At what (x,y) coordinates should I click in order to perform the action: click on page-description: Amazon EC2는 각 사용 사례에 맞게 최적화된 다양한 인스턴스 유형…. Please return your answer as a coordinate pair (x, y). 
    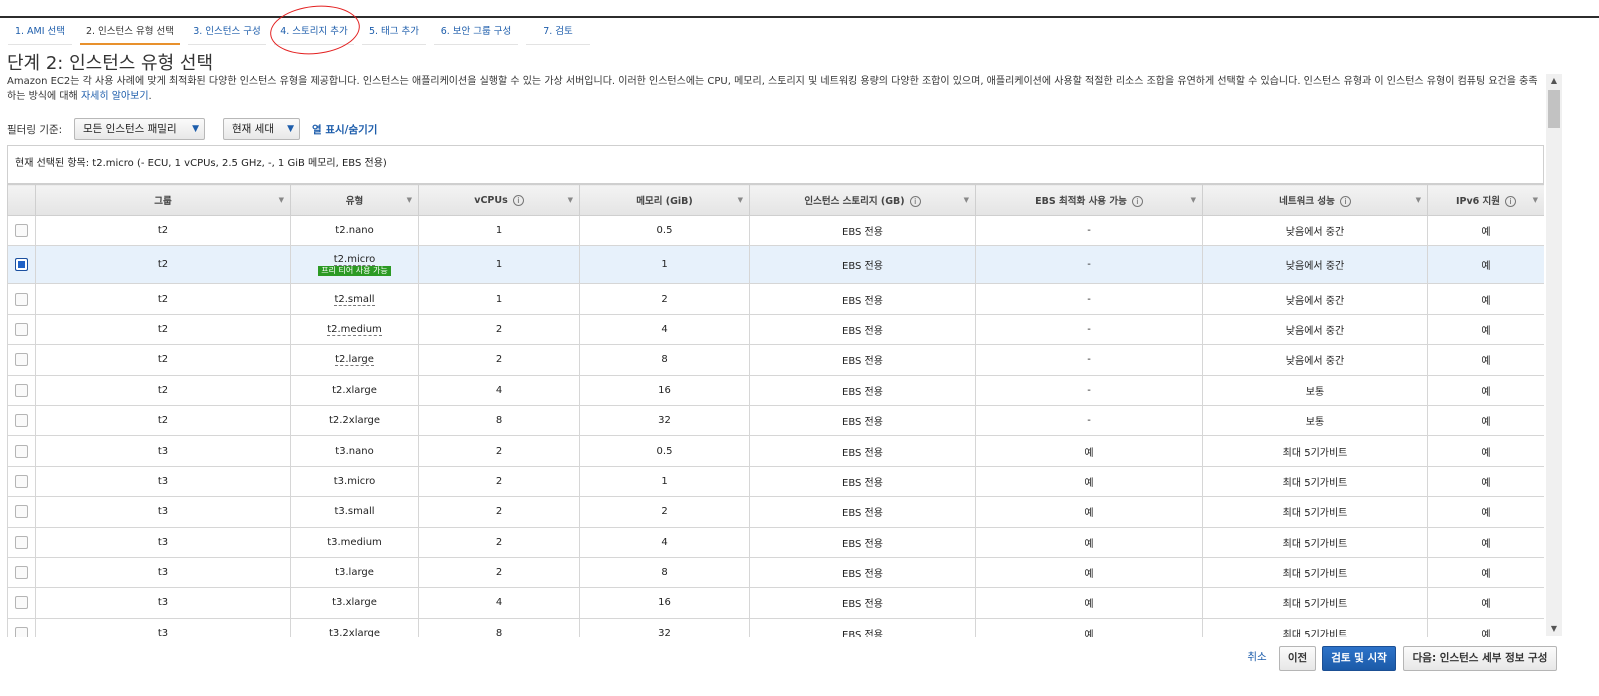
    Looking at the image, I should click on (774, 89).